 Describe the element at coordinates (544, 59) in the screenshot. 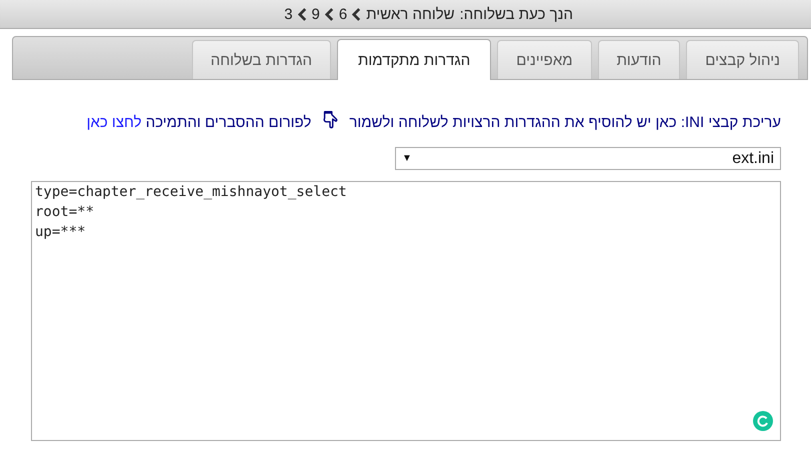

I see `tab: מאפיינים` at that location.